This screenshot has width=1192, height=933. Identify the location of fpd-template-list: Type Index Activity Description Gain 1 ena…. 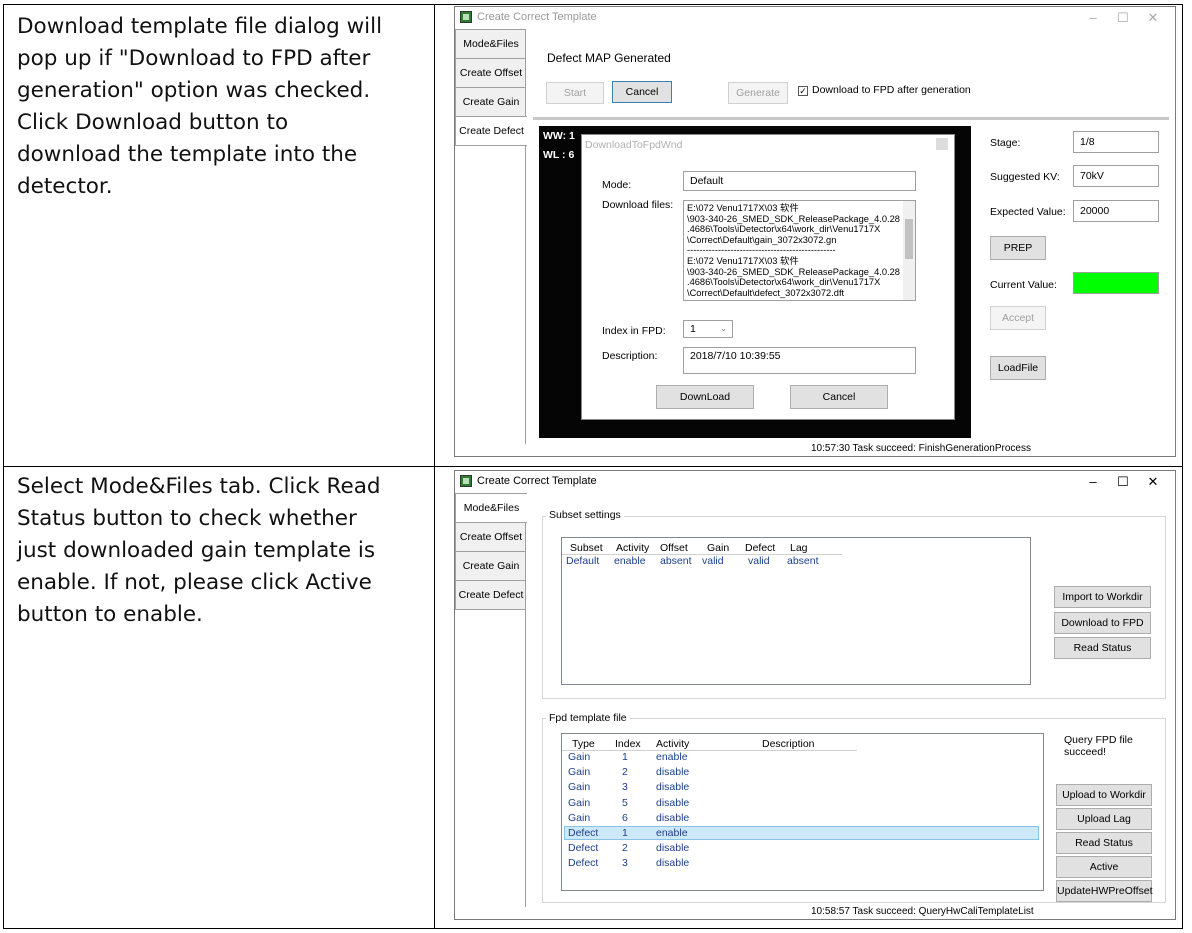
(802, 812).